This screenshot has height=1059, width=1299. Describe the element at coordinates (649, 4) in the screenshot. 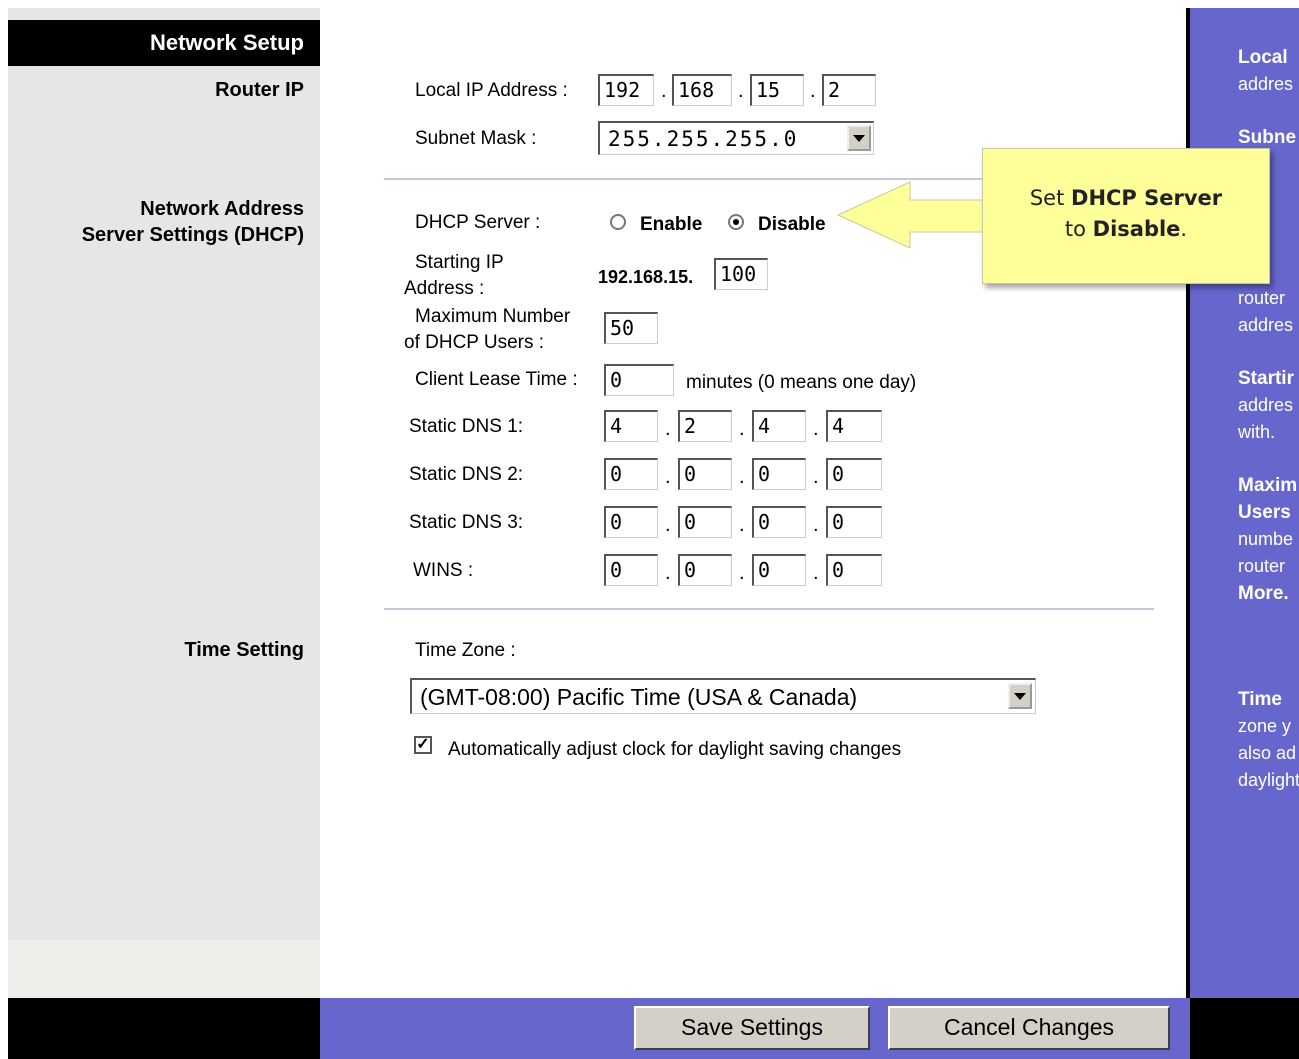

I see `top-strip` at that location.